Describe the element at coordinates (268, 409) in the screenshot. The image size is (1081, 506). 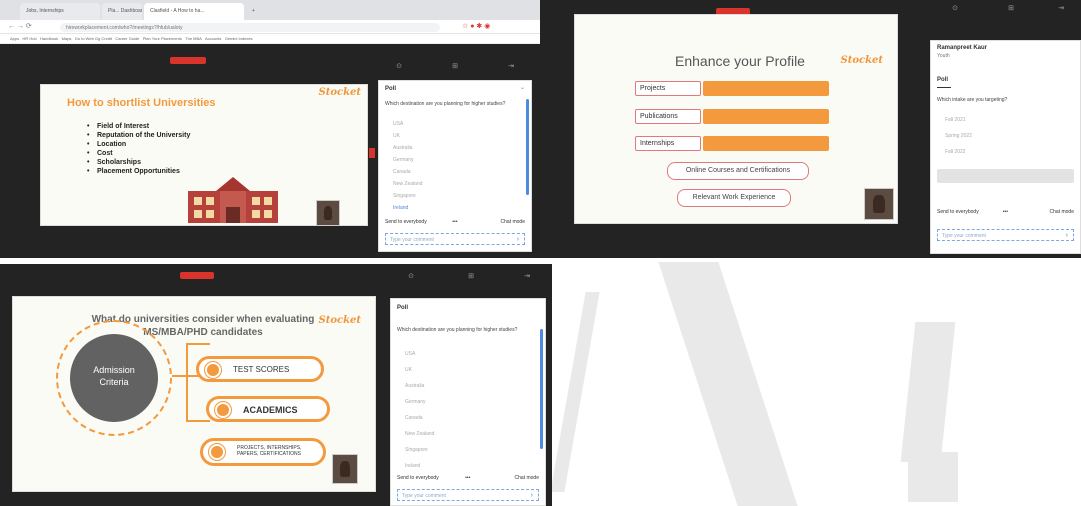
I see `criterion-academics: ACADEMICS` at that location.